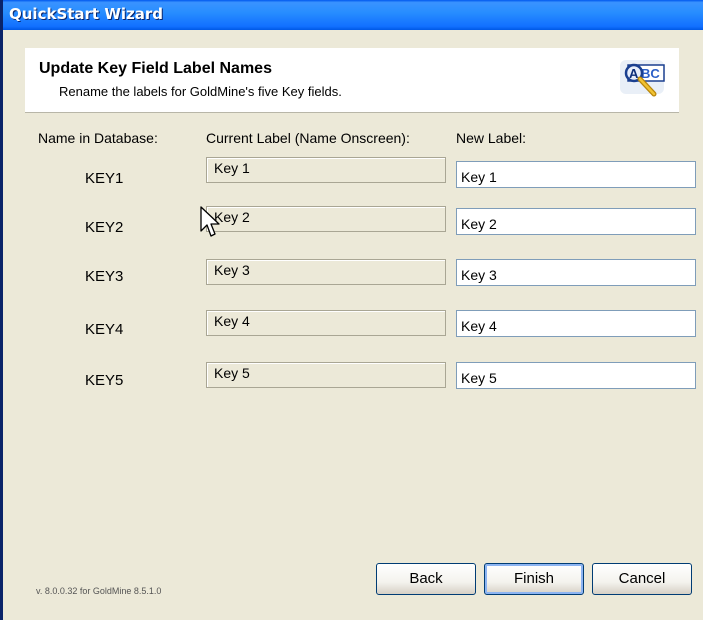 This screenshot has height=620, width=703. What do you see at coordinates (326, 219) in the screenshot?
I see `row-2-current-label: Key 2` at bounding box center [326, 219].